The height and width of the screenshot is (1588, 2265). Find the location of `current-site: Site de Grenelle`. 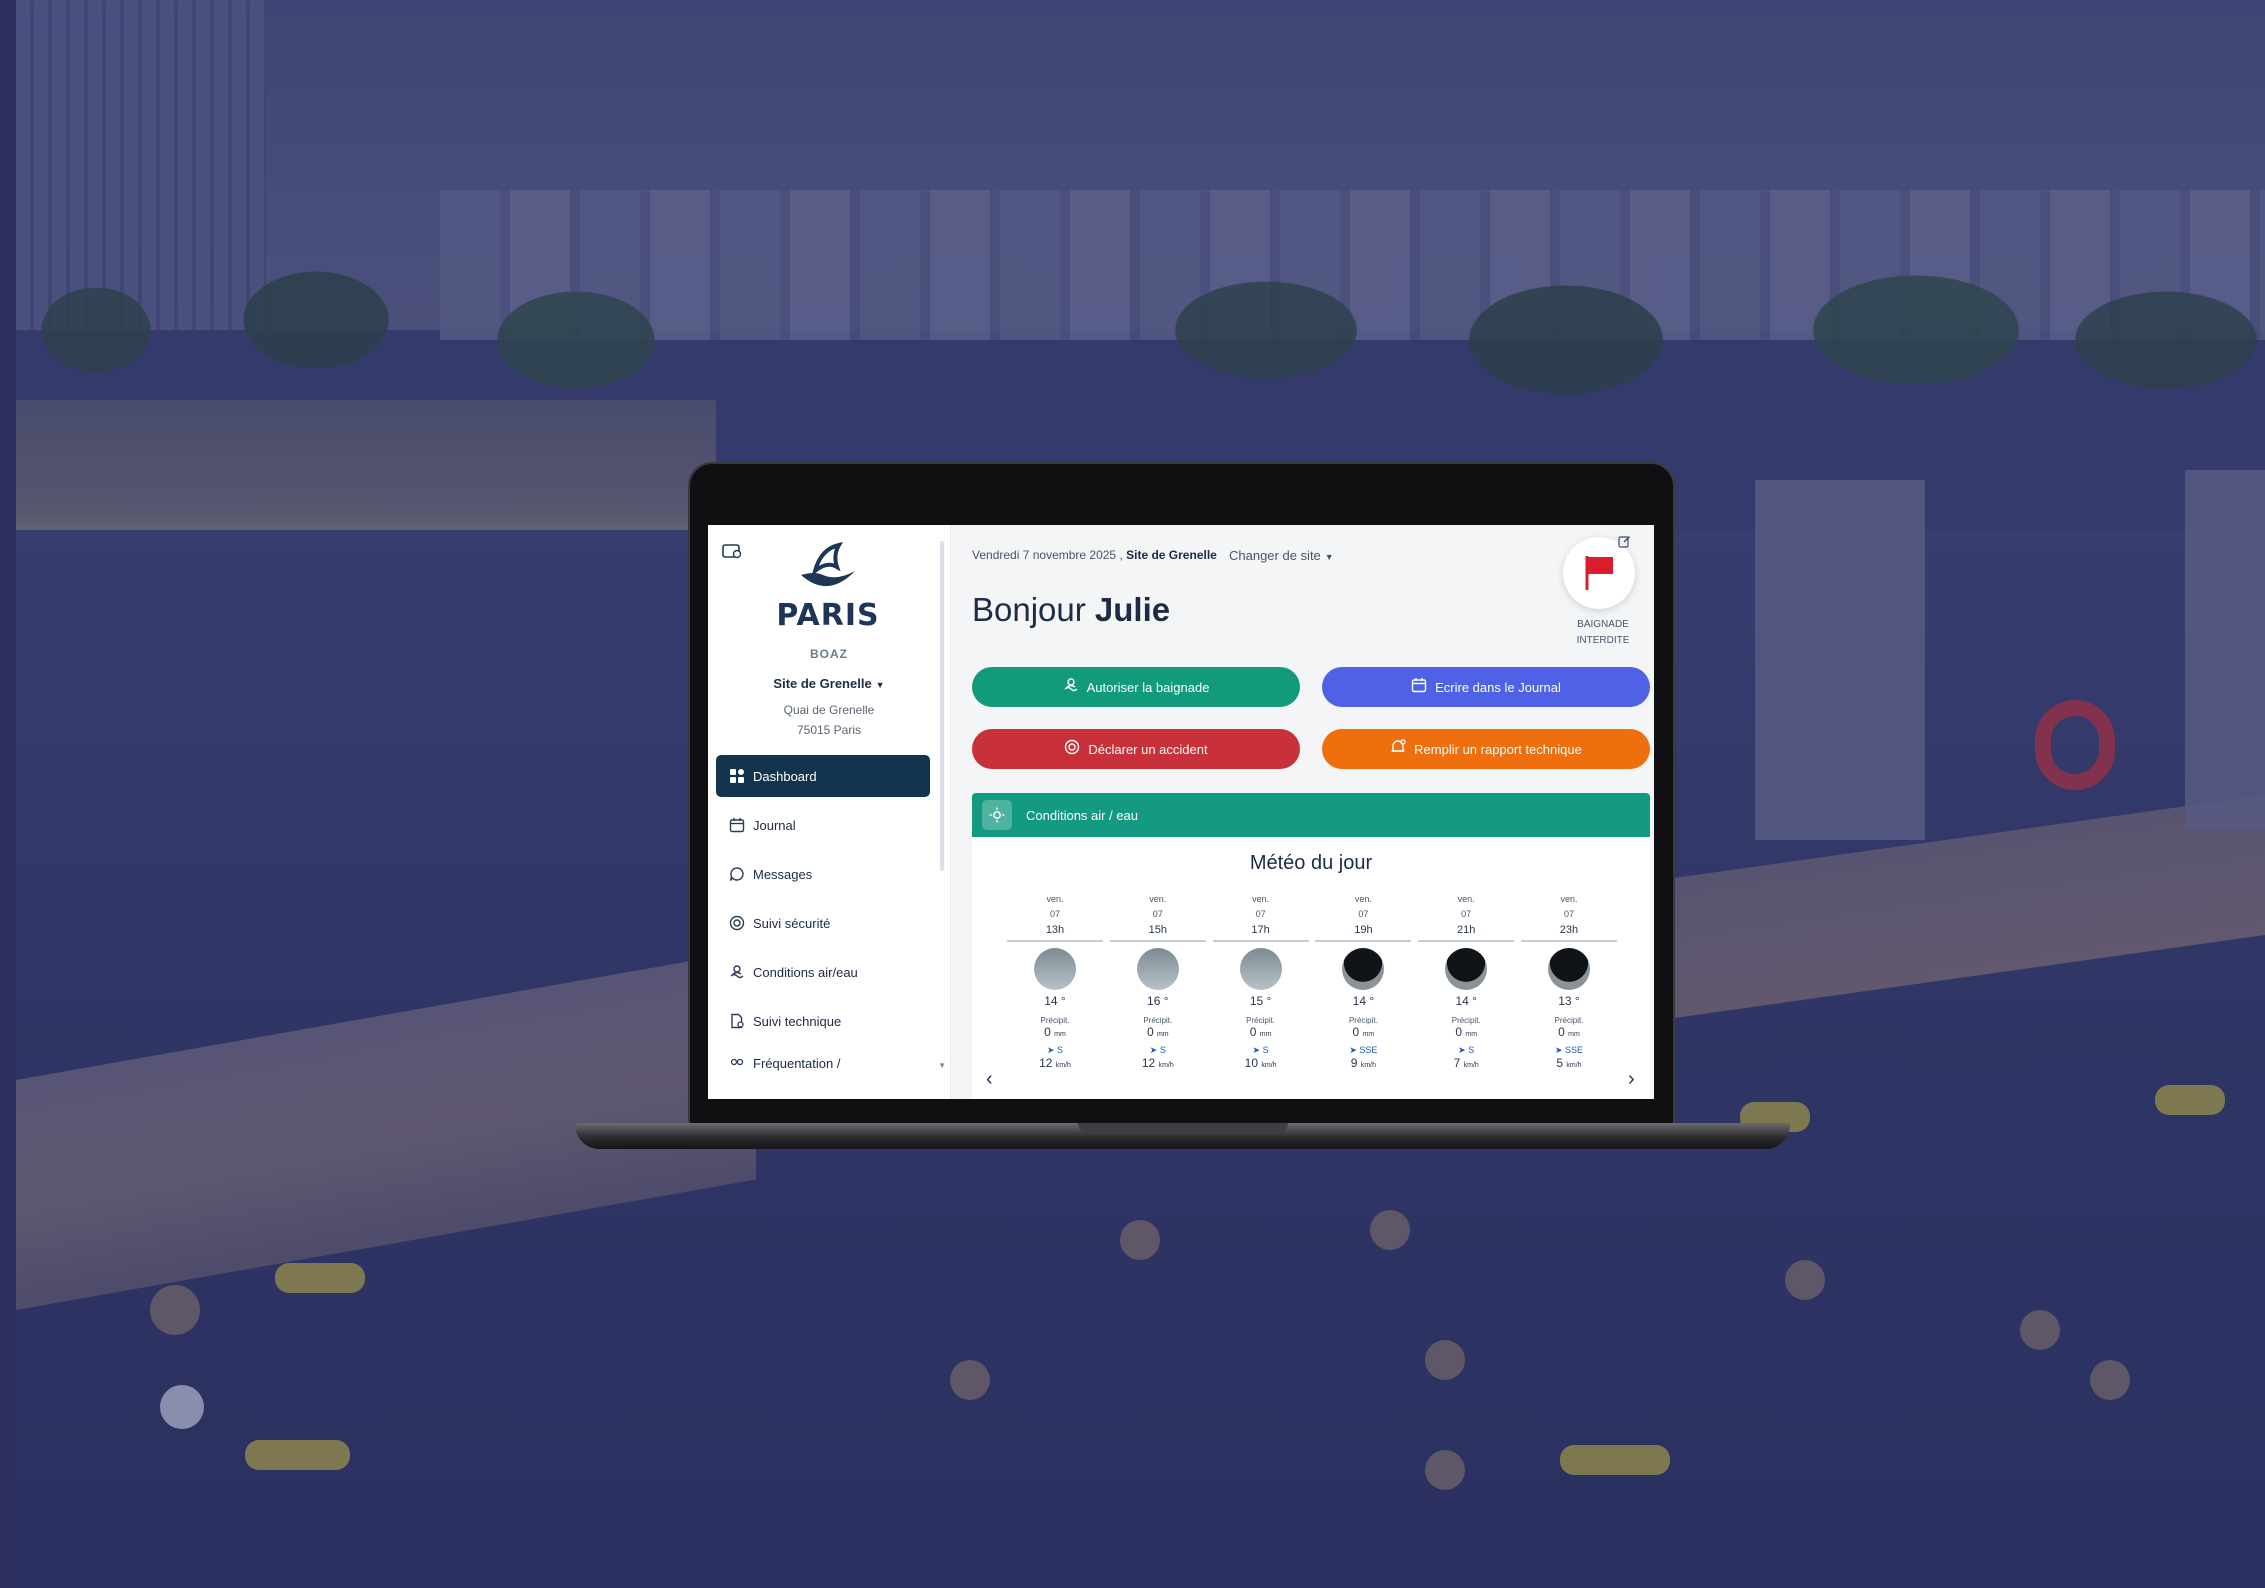

current-site: Site de Grenelle is located at coordinates (1171, 555).